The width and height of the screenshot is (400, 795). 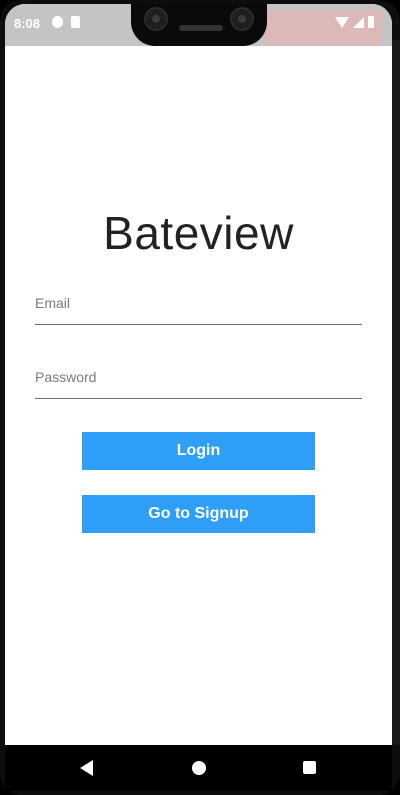 I want to click on password-field, so click(x=198, y=377).